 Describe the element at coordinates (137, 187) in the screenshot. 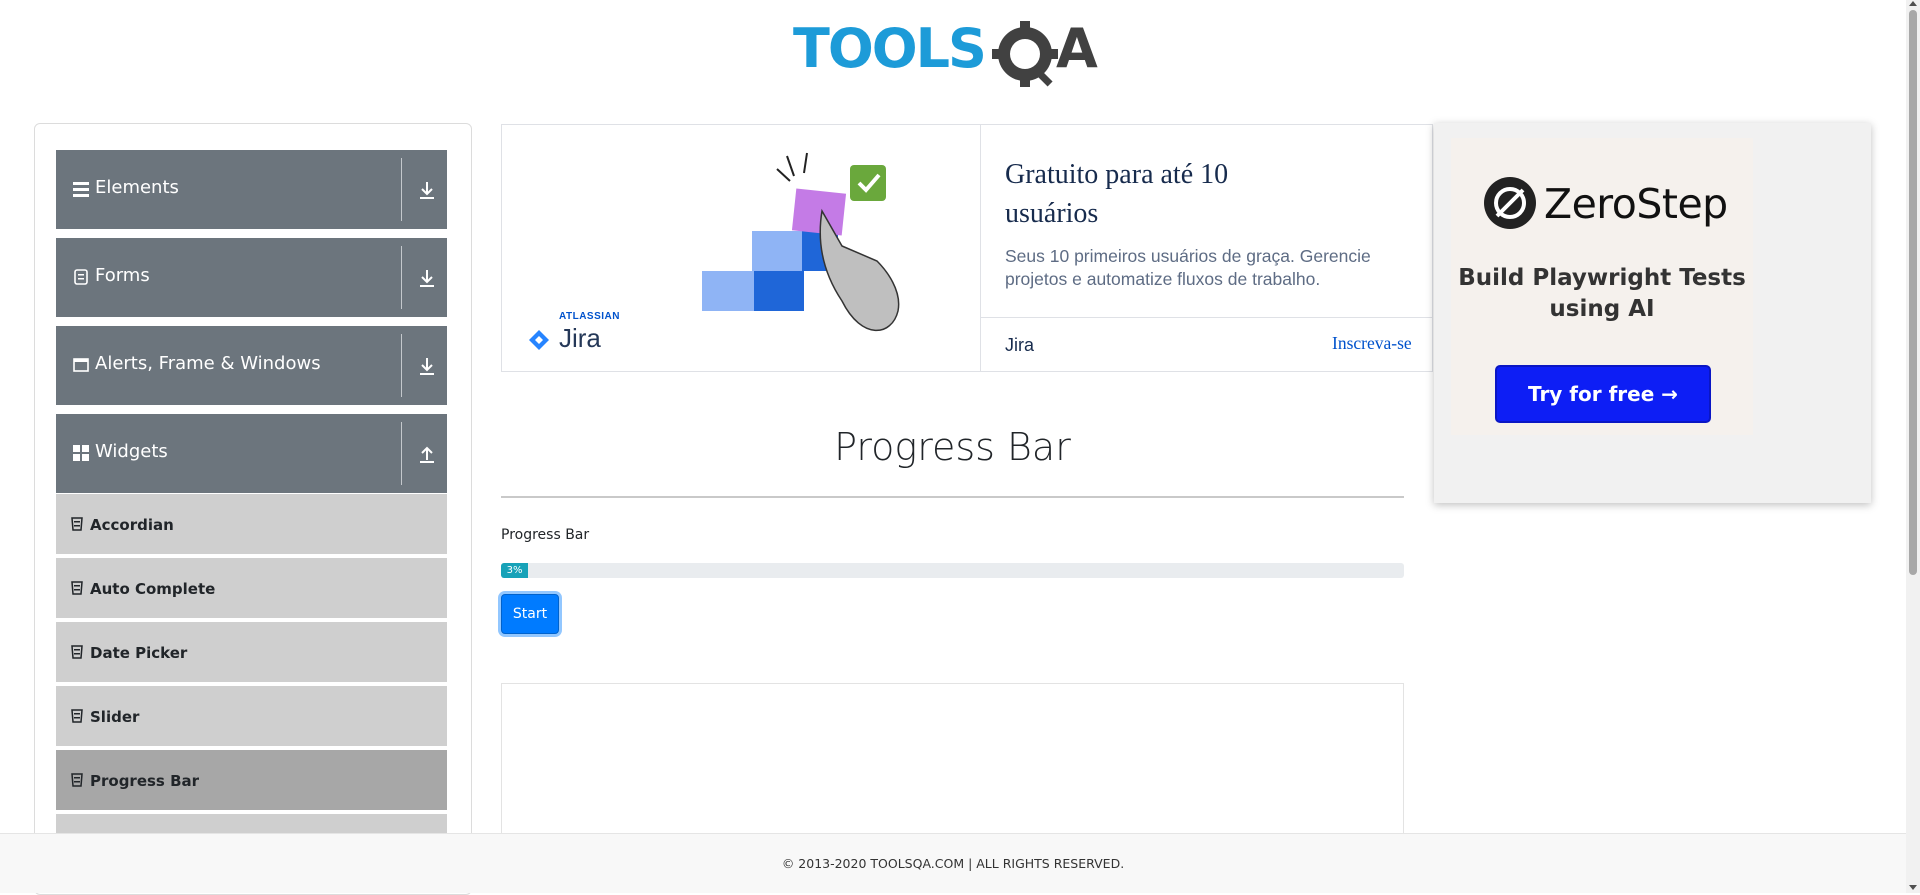

I see `sidebar-group-label: Elements` at that location.